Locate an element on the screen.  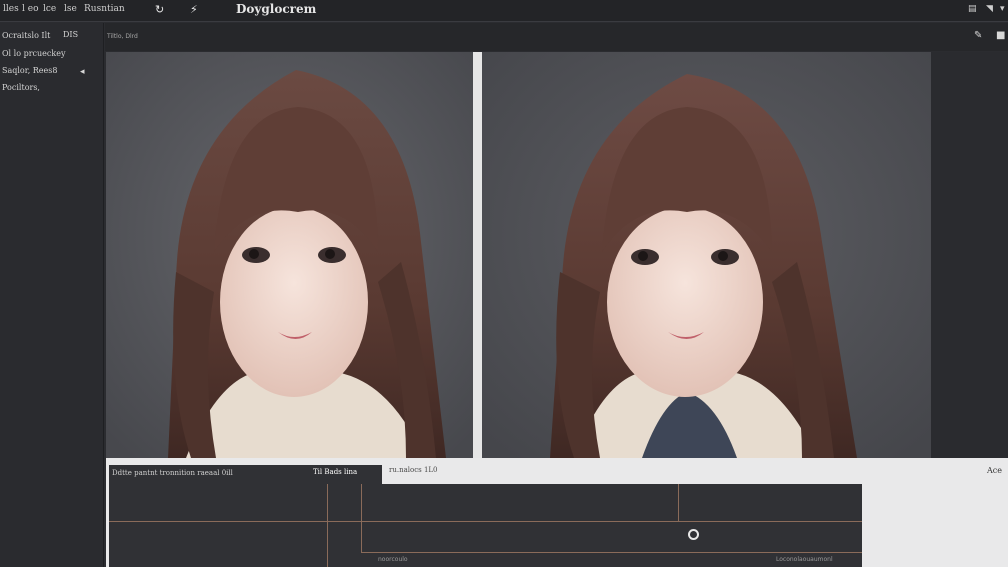
collapse-arrow-icon: ◂ is located at coordinates (82, 72).